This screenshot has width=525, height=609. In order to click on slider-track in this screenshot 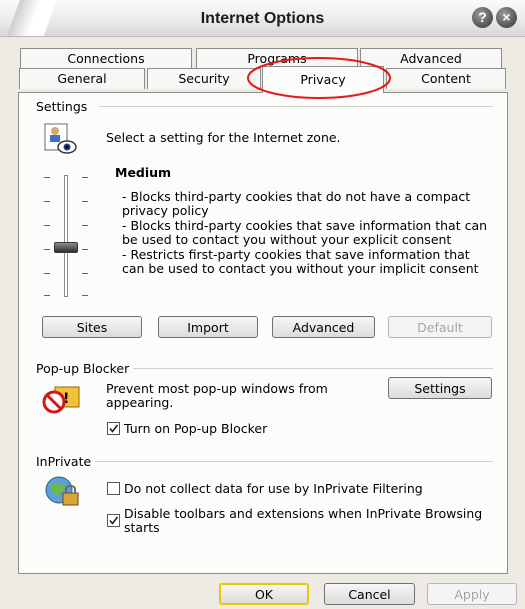, I will do `click(66, 236)`.